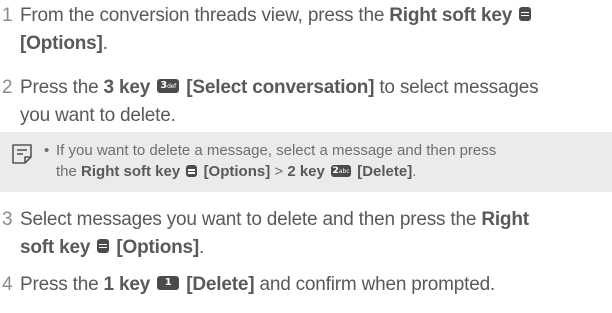 The height and width of the screenshot is (313, 612). I want to click on key-name: Right, so click(505, 219).